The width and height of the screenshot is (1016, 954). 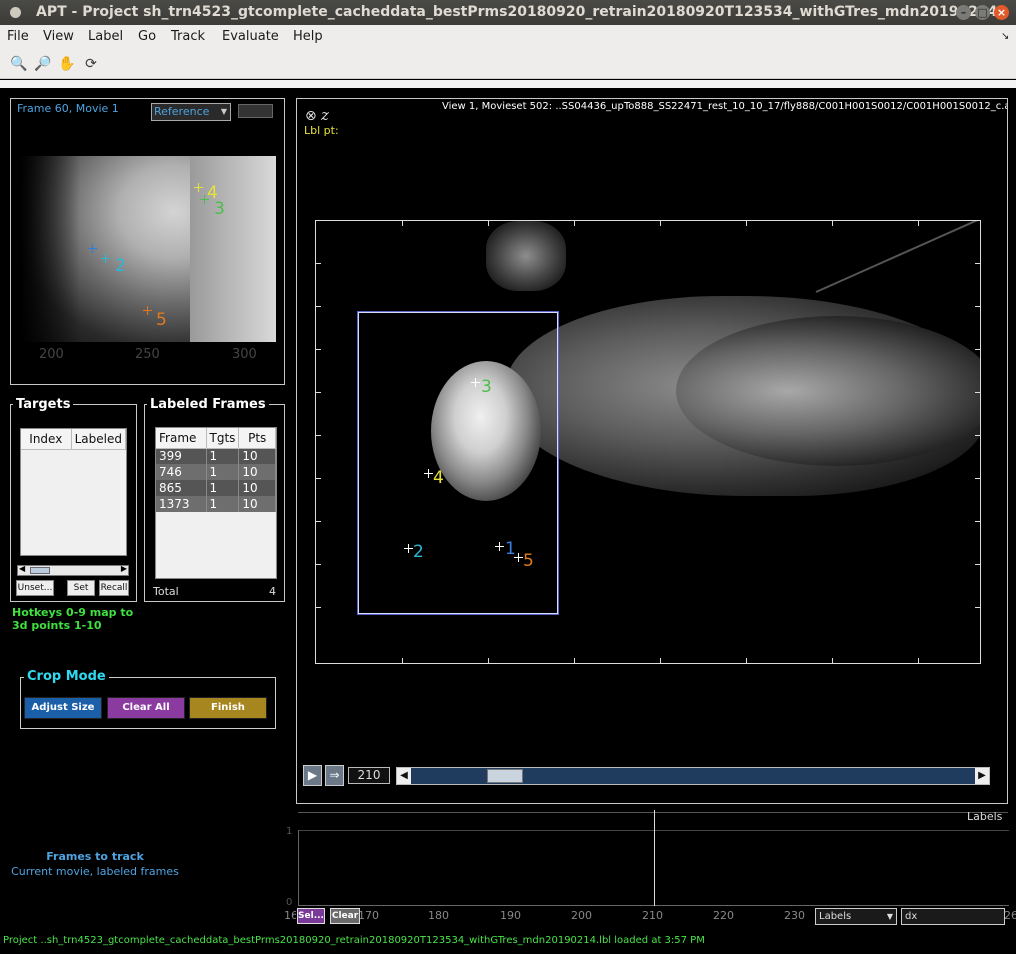 What do you see at coordinates (250, 36) in the screenshot?
I see `menu-evaluate: Evaluate` at bounding box center [250, 36].